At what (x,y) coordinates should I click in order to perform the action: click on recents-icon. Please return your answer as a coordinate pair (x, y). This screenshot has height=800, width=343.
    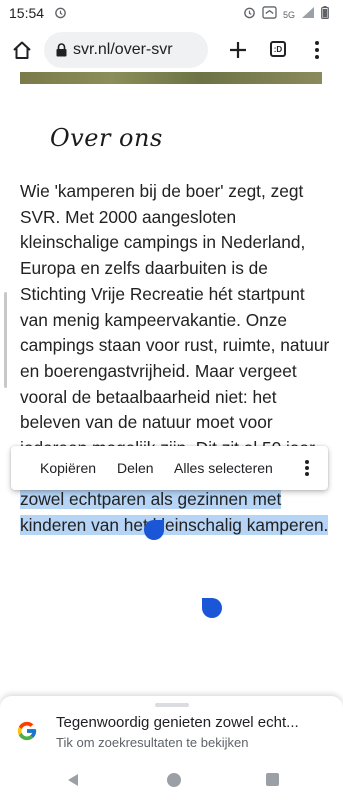
    Looking at the image, I should click on (272, 779).